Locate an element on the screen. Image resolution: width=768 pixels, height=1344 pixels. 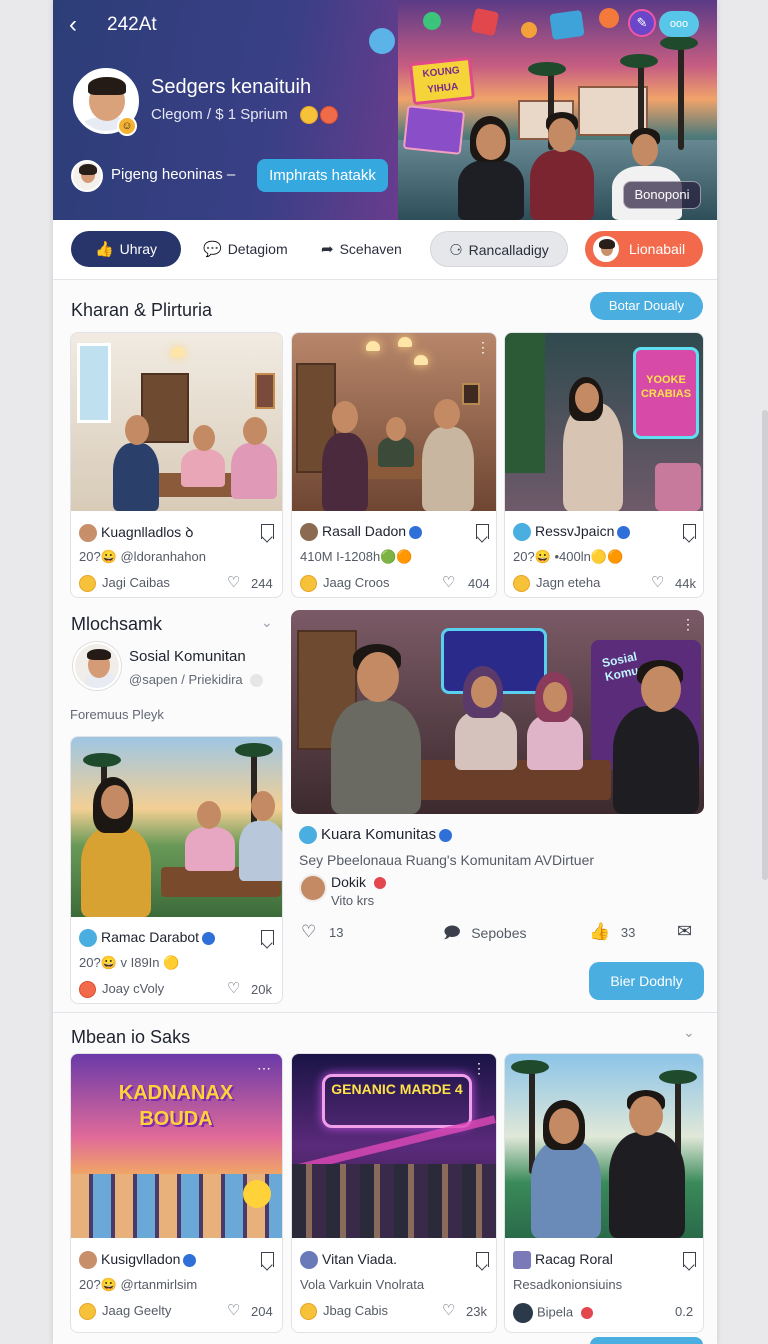
profile-subtitle: Clegom / $ 1 Sprium is located at coordinates (219, 114).